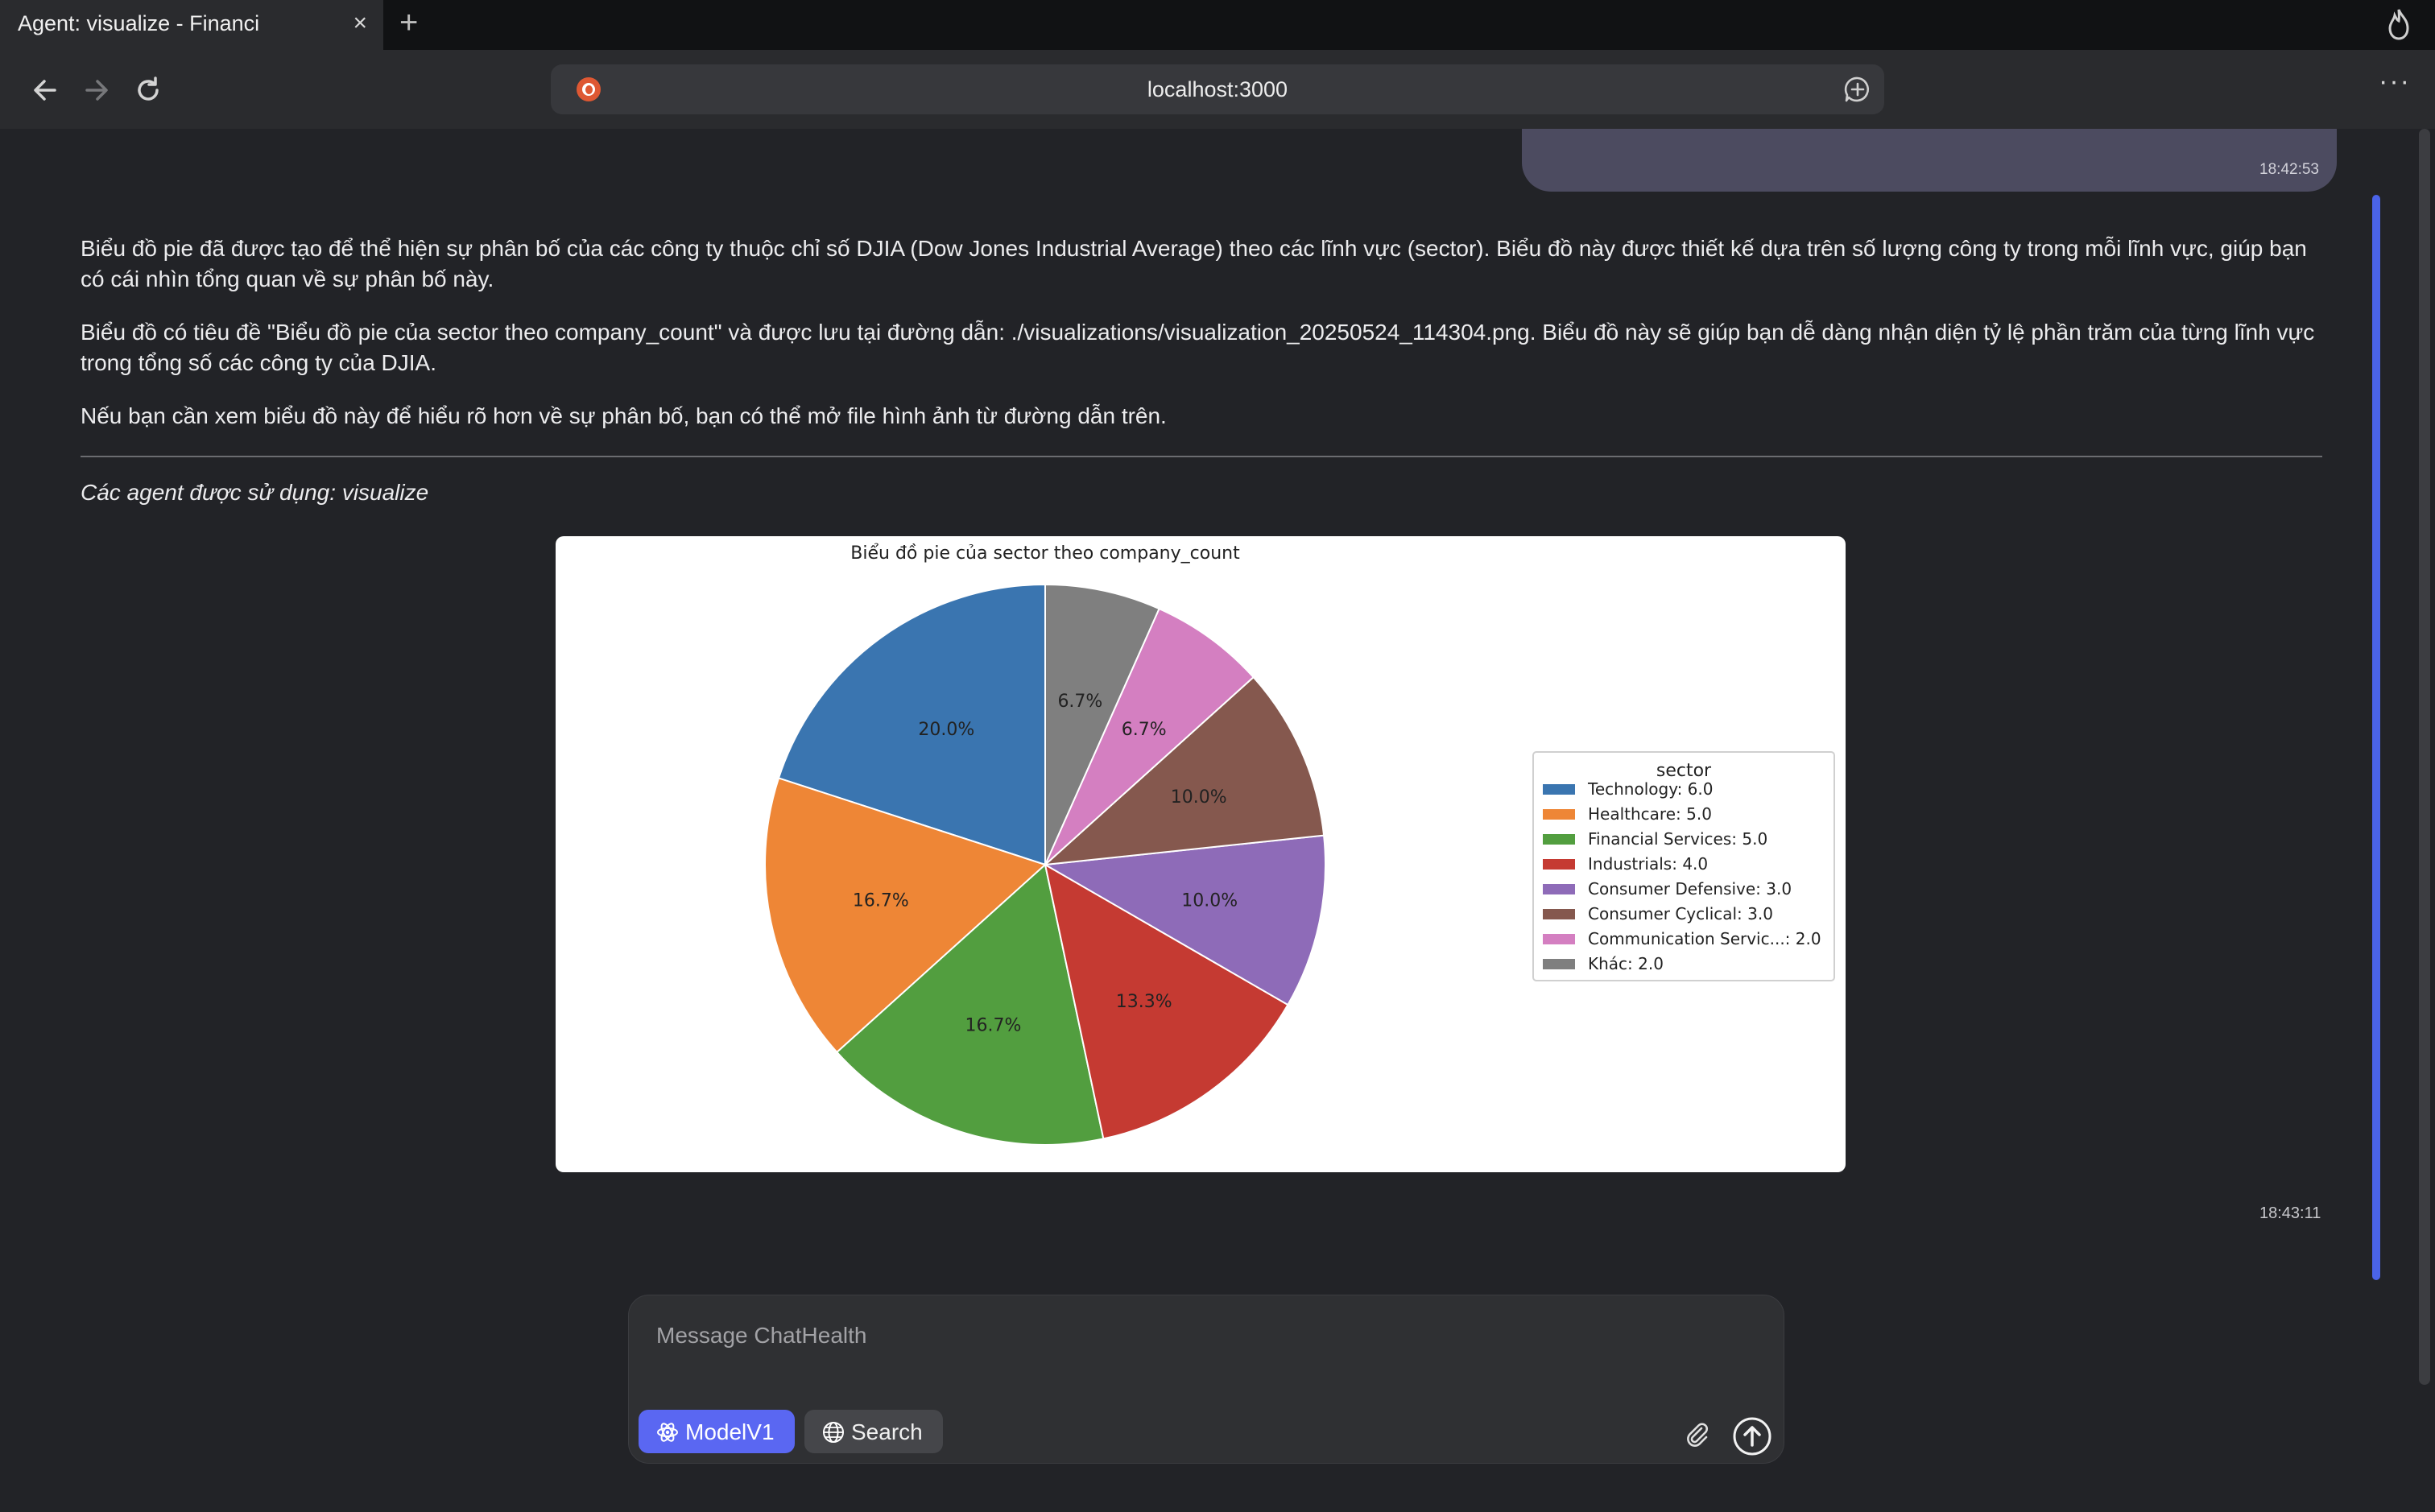 This screenshot has height=1512, width=2435. Describe the element at coordinates (2399, 24) in the screenshot. I see `flame-icon` at that location.